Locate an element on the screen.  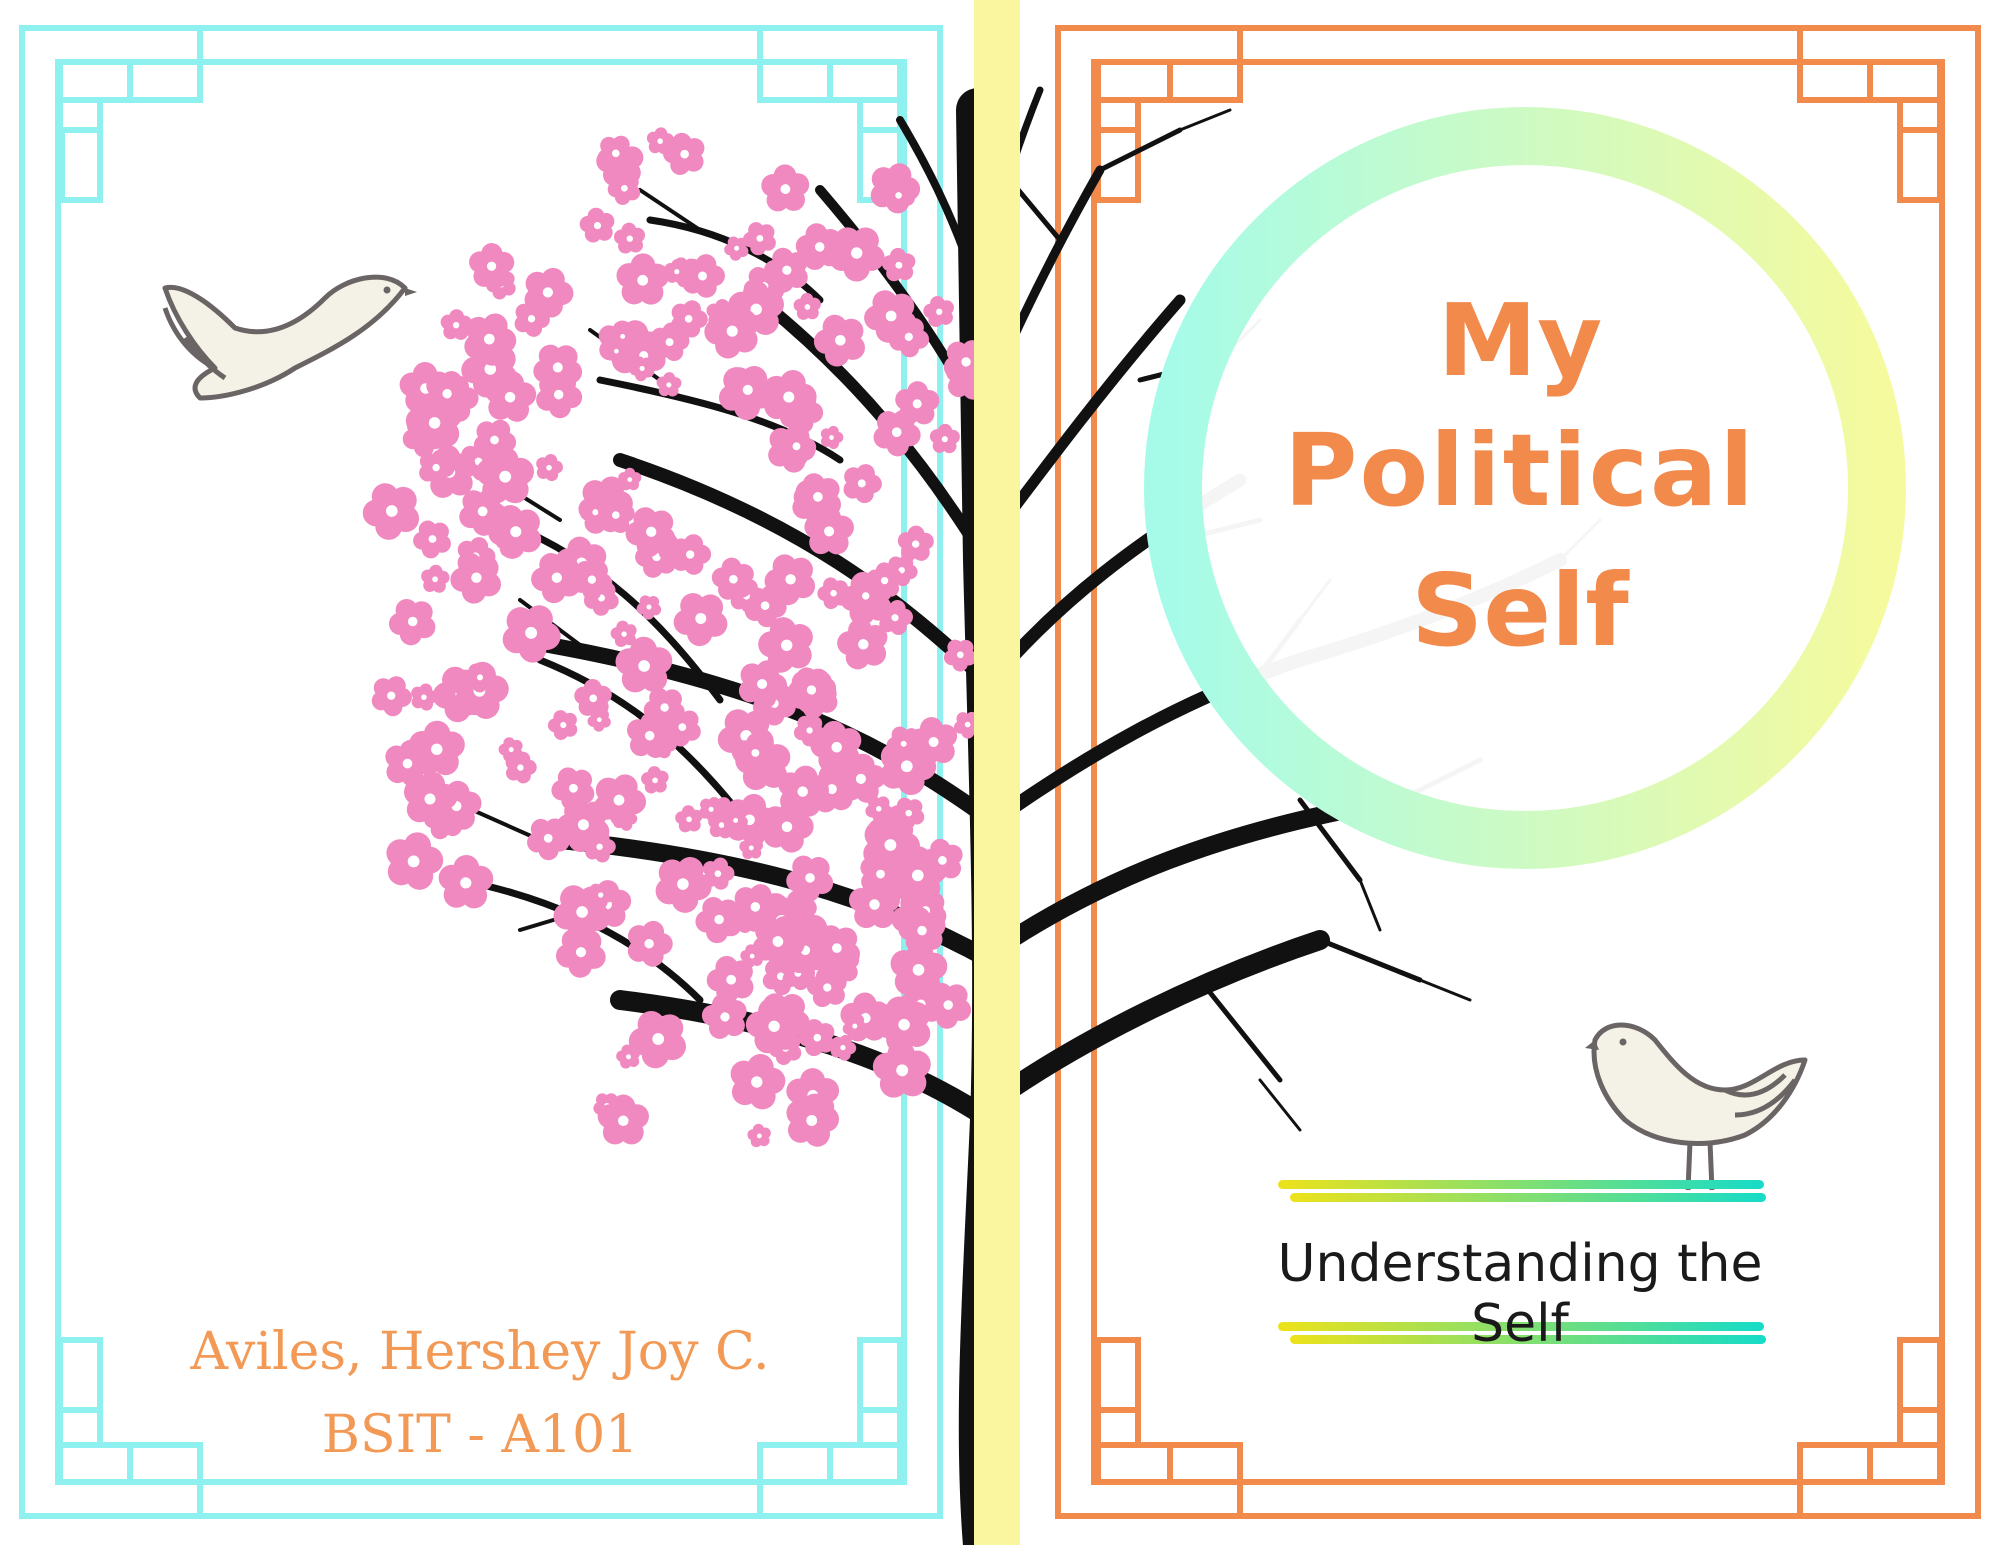
dove-flying-icon is located at coordinates (289, 337).